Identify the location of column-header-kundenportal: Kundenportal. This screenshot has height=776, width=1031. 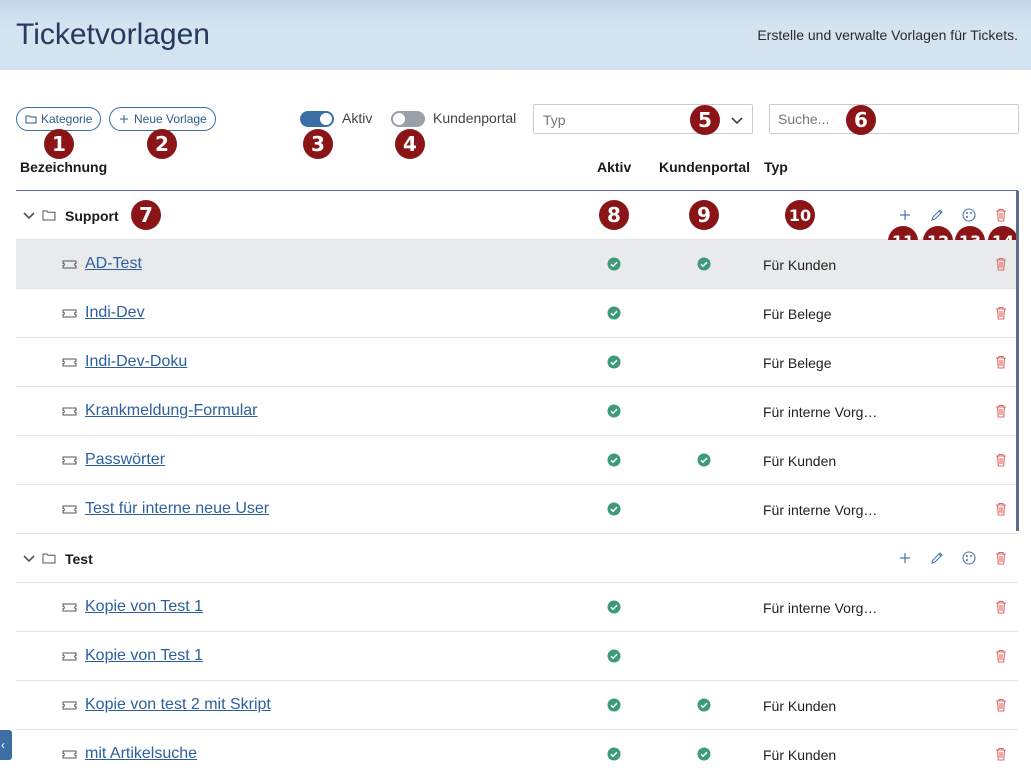
(704, 167).